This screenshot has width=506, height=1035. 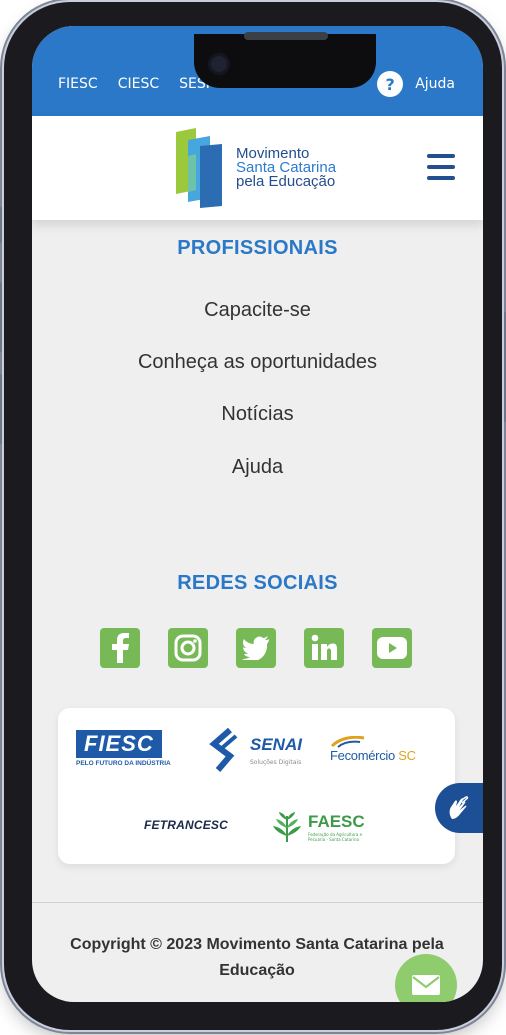 What do you see at coordinates (188, 648) in the screenshot?
I see `instagram-icon` at bounding box center [188, 648].